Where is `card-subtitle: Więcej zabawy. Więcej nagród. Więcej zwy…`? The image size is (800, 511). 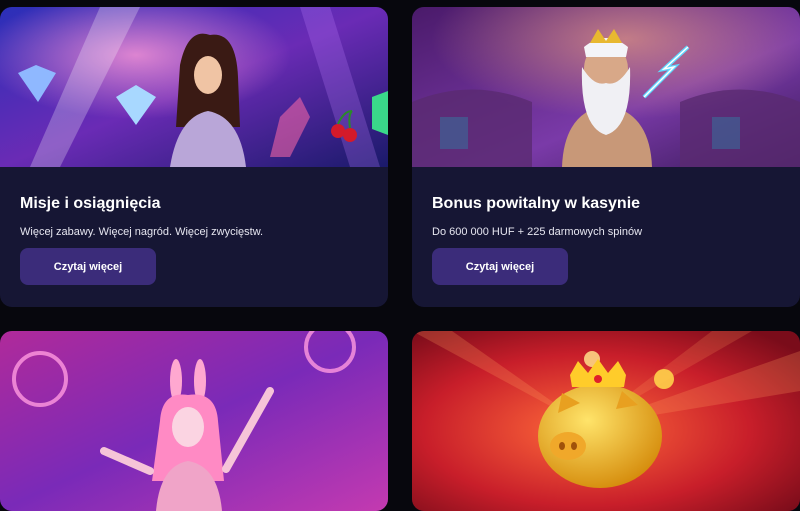
card-subtitle: Więcej zabawy. Więcej nagród. Więcej zwy… is located at coordinates (142, 232).